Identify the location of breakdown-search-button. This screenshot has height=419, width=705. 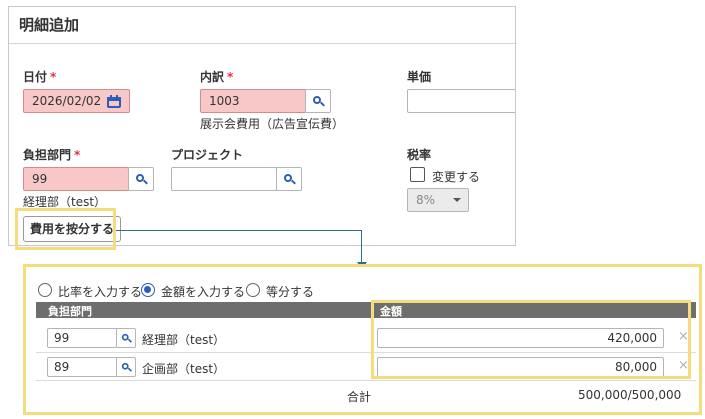
(318, 101).